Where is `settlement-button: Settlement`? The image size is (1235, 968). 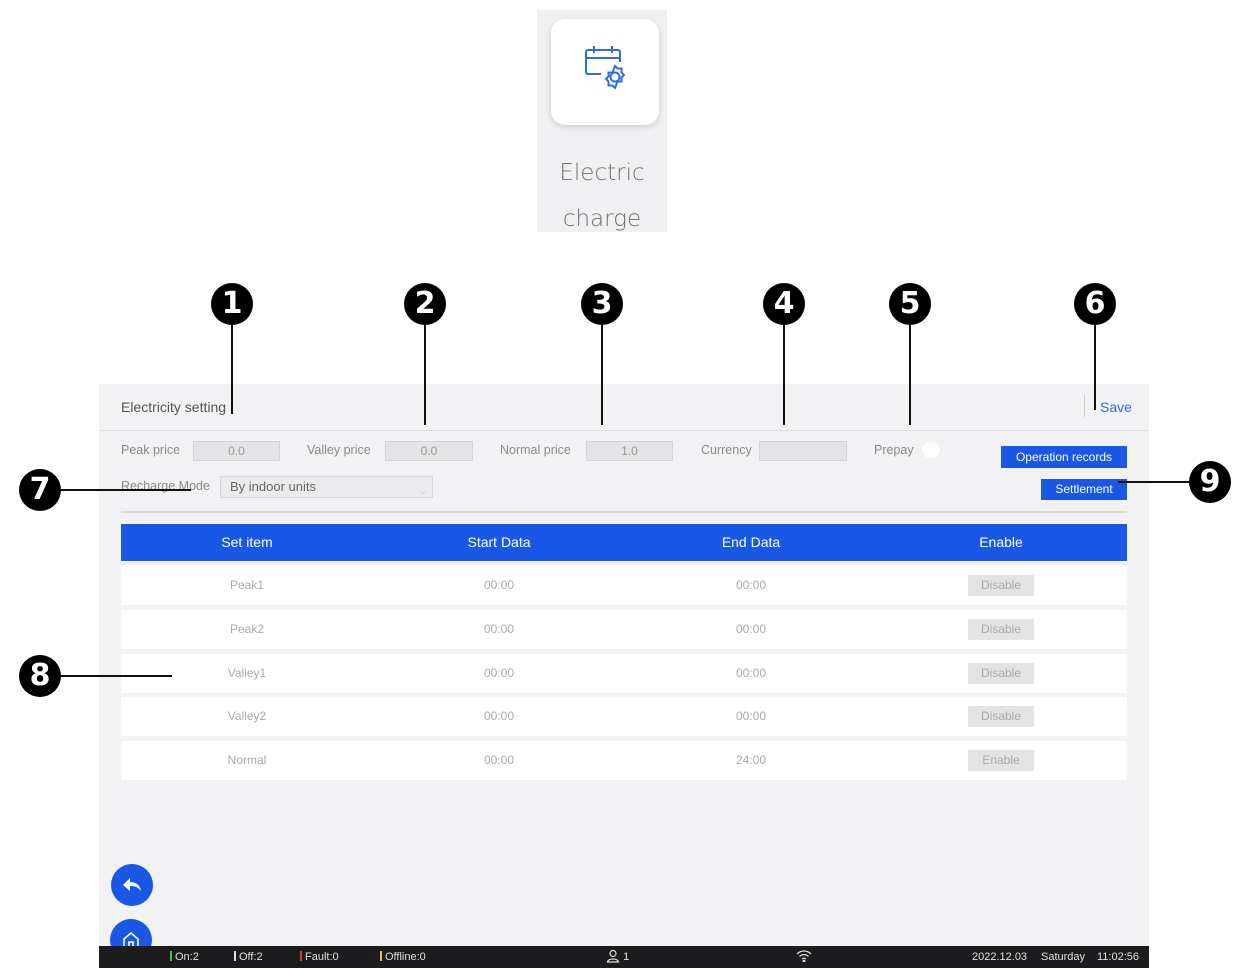
settlement-button: Settlement is located at coordinates (1084, 489).